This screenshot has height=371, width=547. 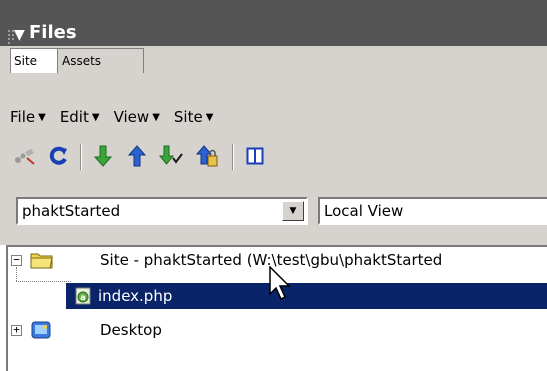 I want to click on menu-view: View ▼, so click(x=137, y=117).